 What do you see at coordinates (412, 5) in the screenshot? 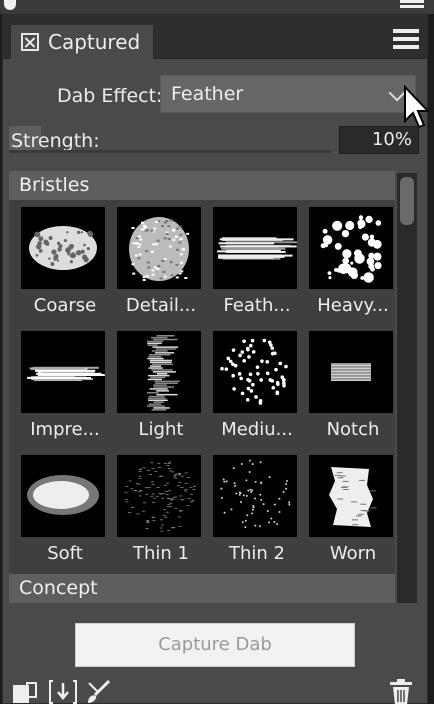
I see `window-menu-icon` at bounding box center [412, 5].